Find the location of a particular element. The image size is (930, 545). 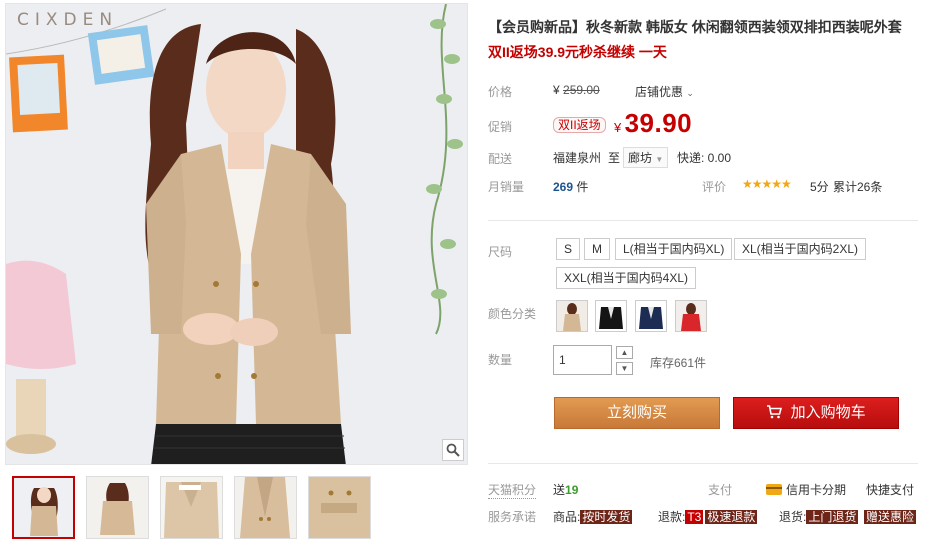

monthly-sales-label: 月销量 is located at coordinates (506, 187).